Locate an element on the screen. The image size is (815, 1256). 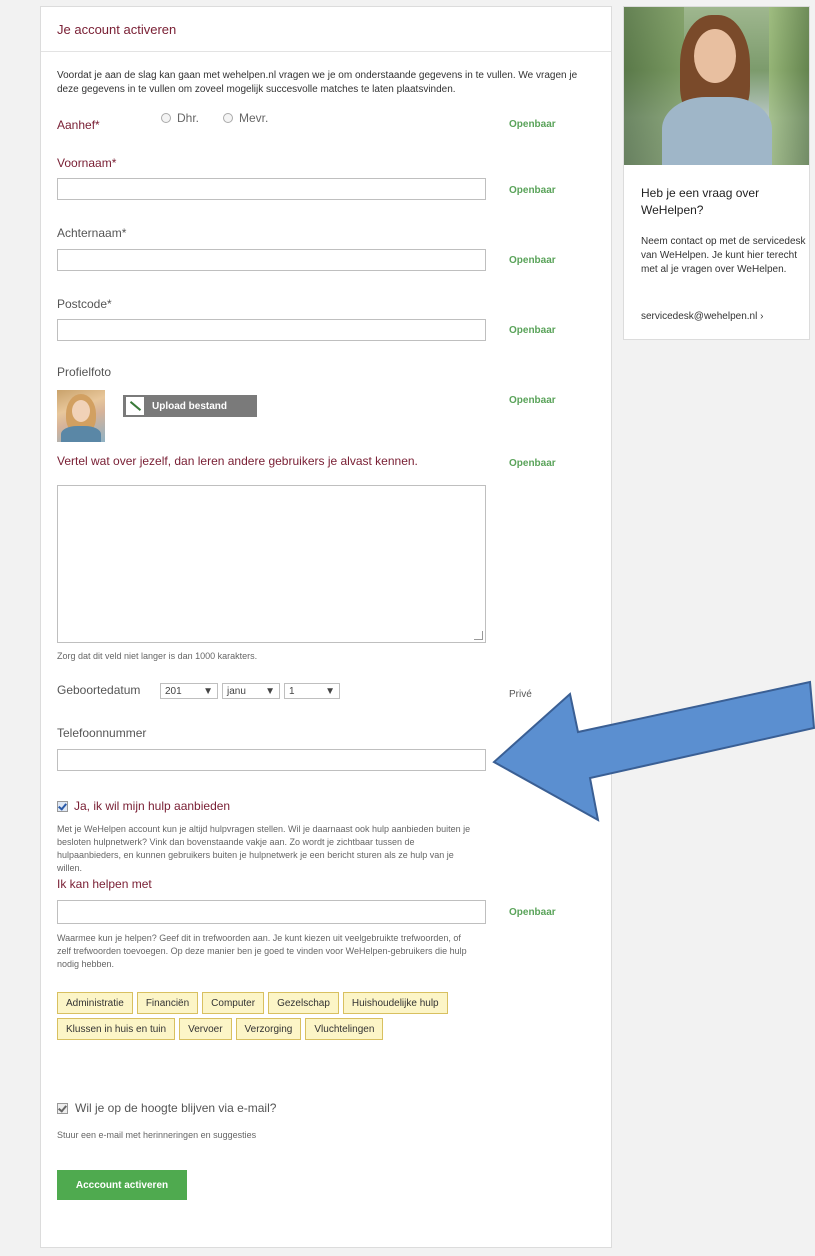
salutation-visibility: Openbaar is located at coordinates (532, 124).